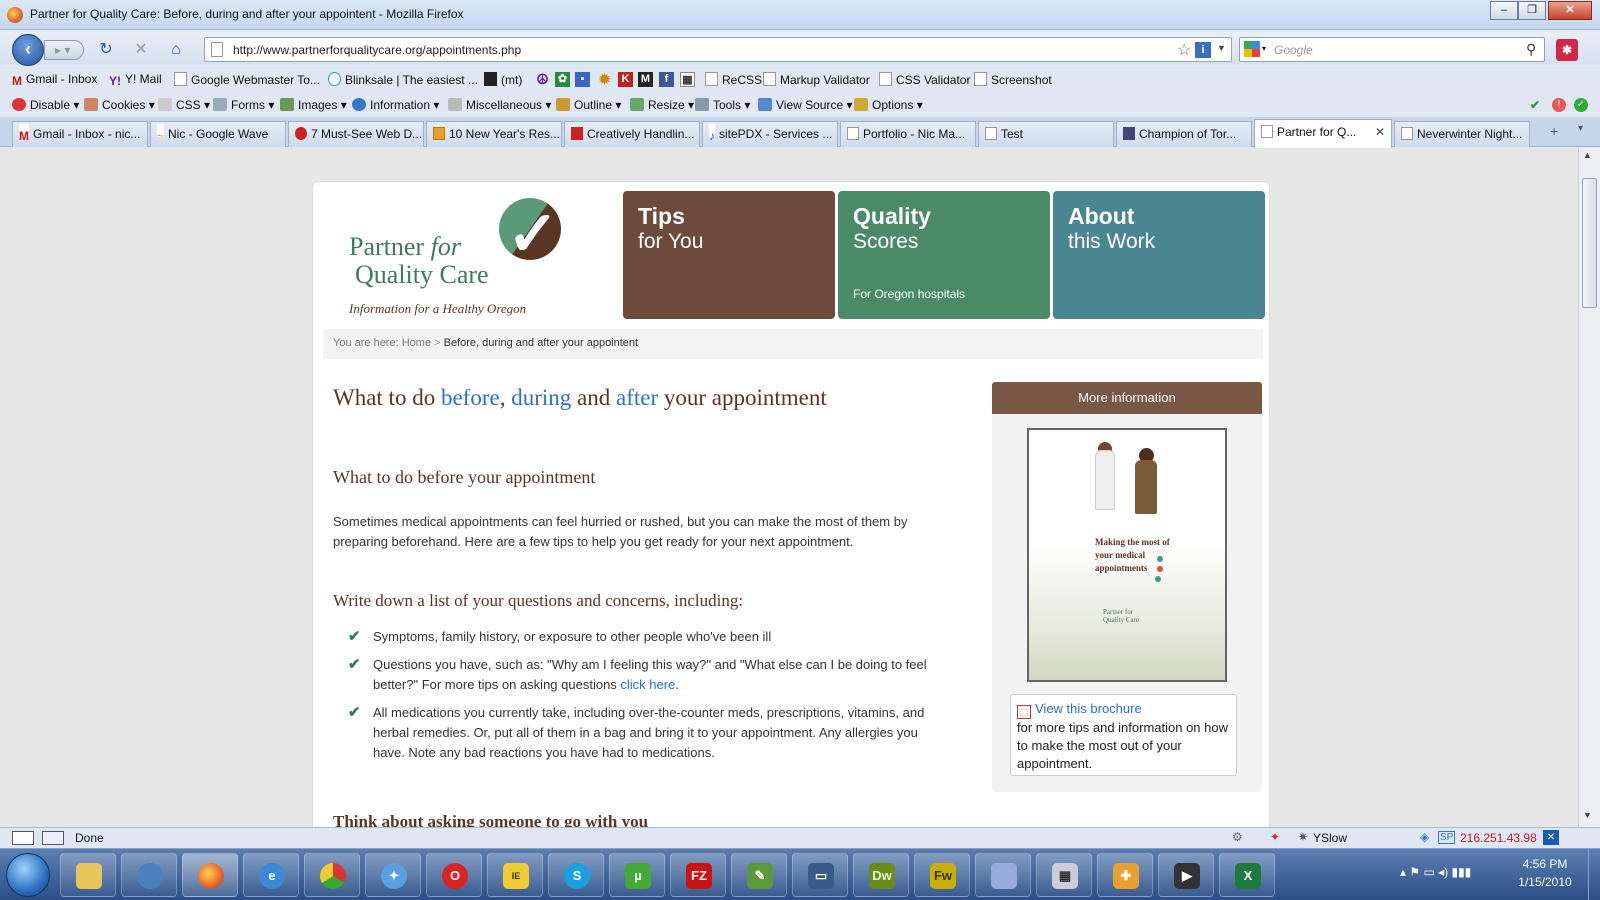 This screenshot has width=1600, height=900. I want to click on forward-button: ▸ ▾, so click(64, 50).